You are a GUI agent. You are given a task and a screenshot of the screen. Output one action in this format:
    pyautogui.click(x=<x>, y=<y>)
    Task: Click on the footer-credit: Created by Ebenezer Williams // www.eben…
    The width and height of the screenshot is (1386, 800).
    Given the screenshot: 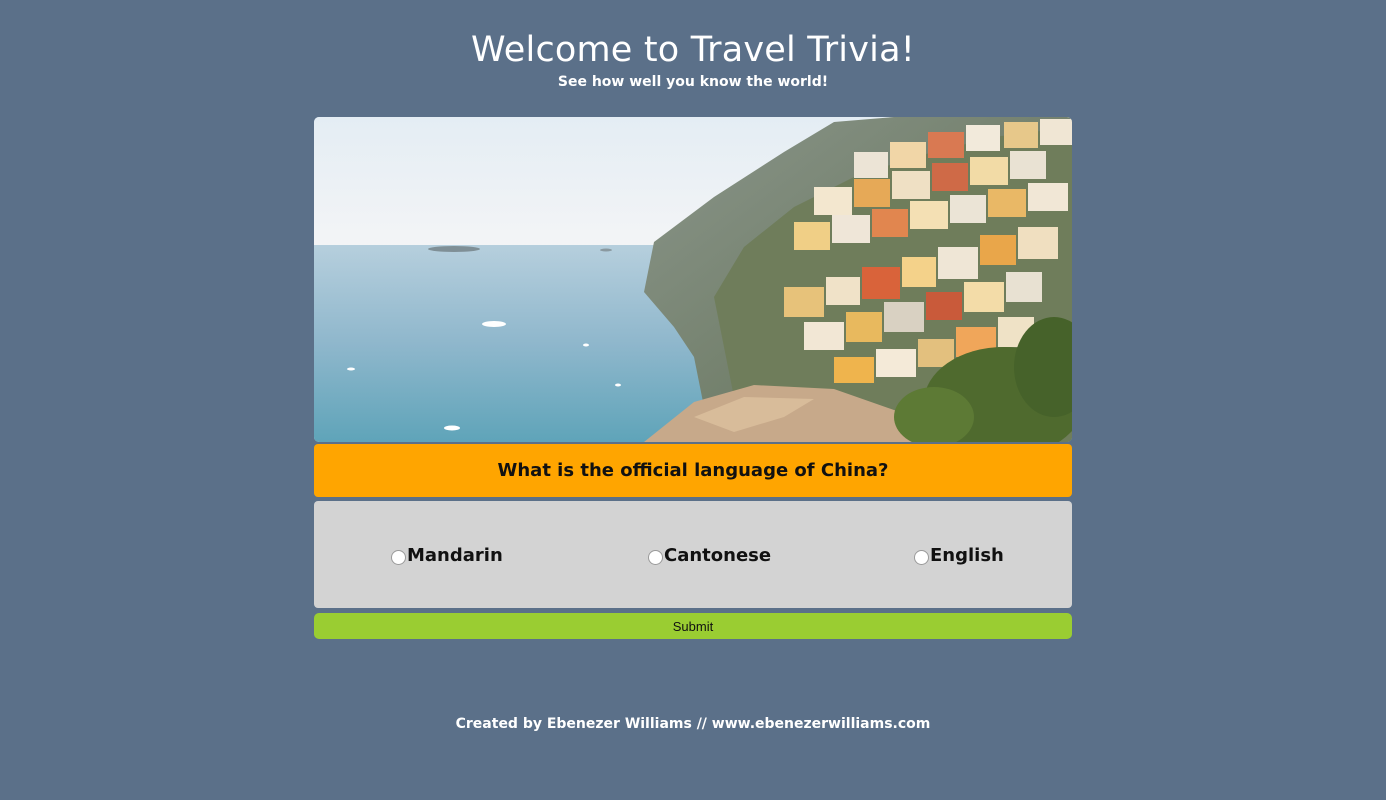 What is the action you would take?
    pyautogui.click(x=693, y=724)
    